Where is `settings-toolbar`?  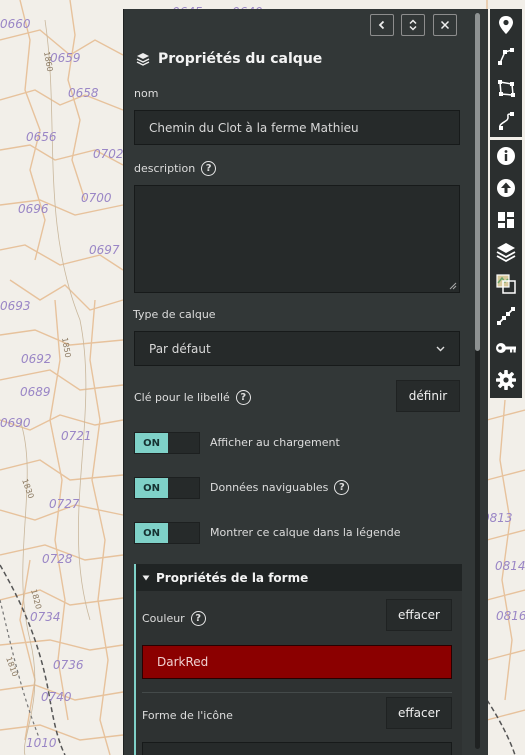 settings-toolbar is located at coordinates (506, 269).